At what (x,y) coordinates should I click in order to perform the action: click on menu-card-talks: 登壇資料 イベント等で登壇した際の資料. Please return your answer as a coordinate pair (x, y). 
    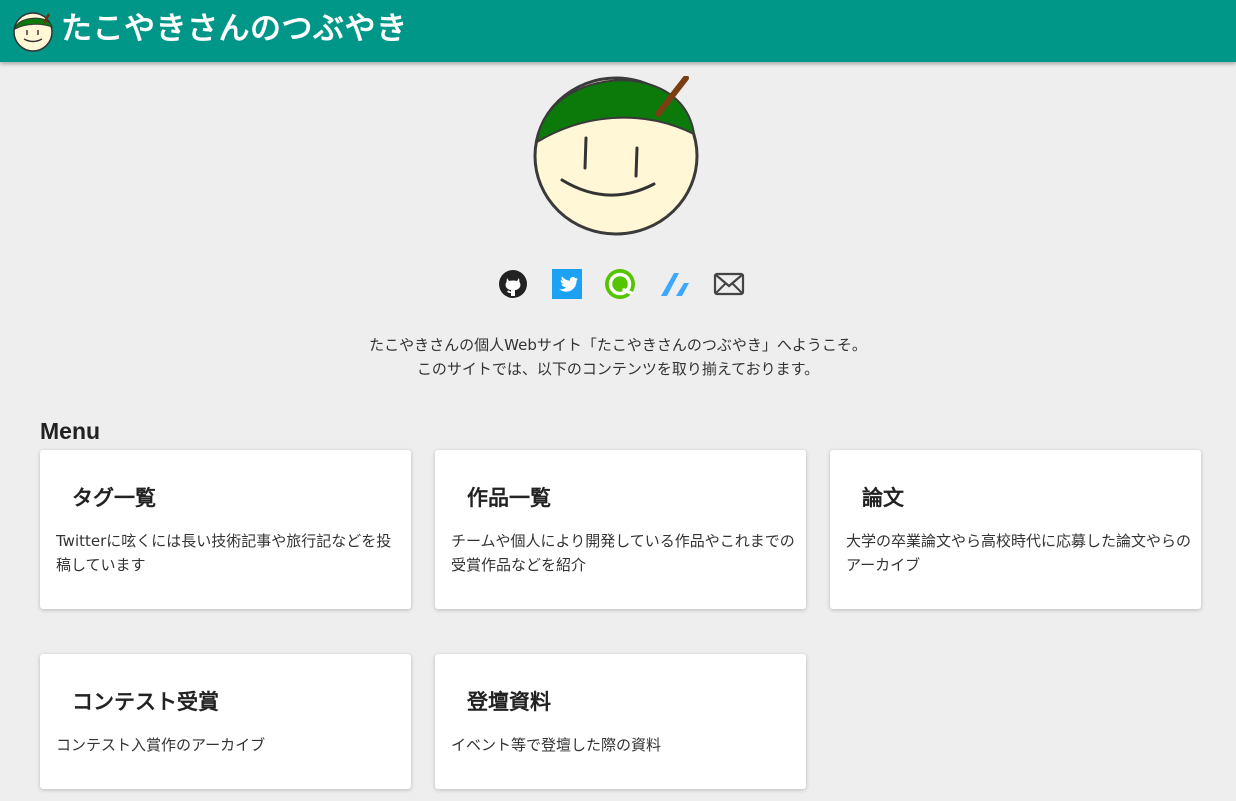
    Looking at the image, I should click on (620, 721).